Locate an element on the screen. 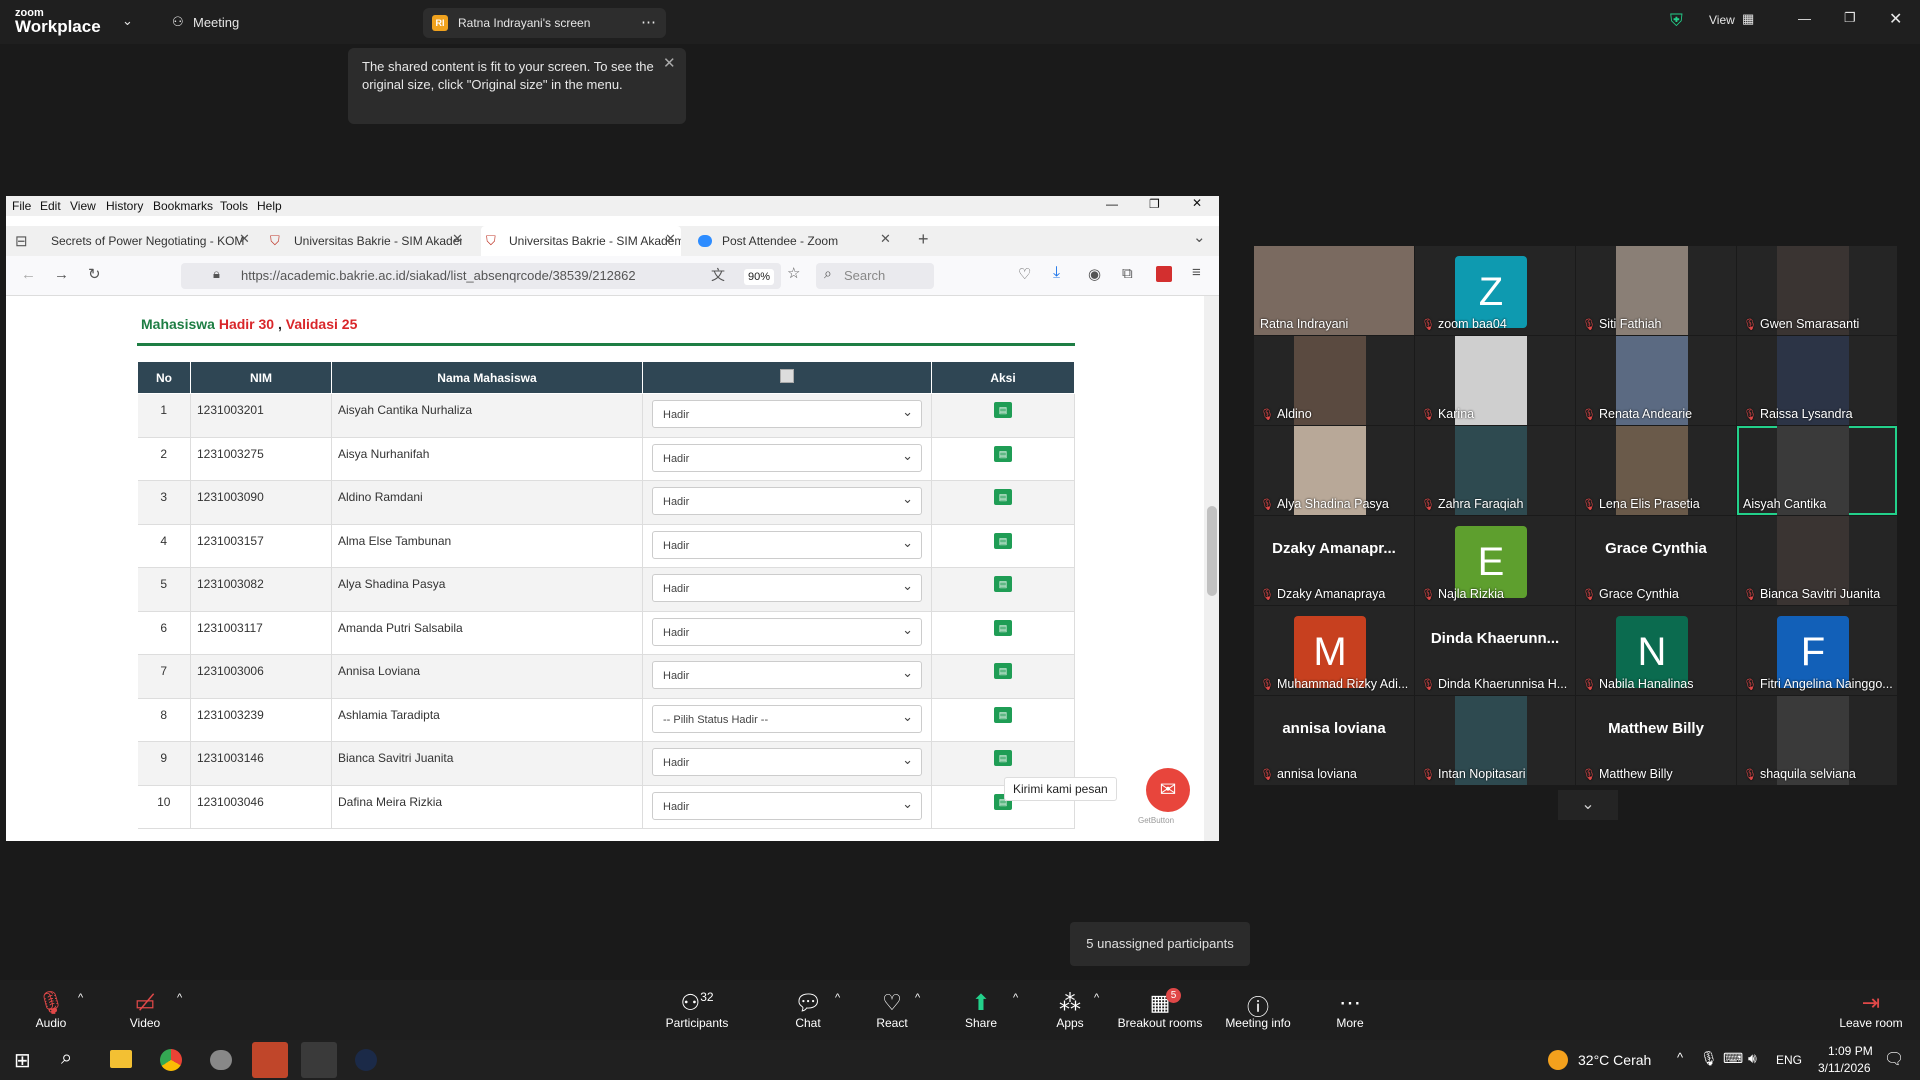  participant-tile: N 🎙︎ Nabila Hanalinas is located at coordinates (1656, 650).